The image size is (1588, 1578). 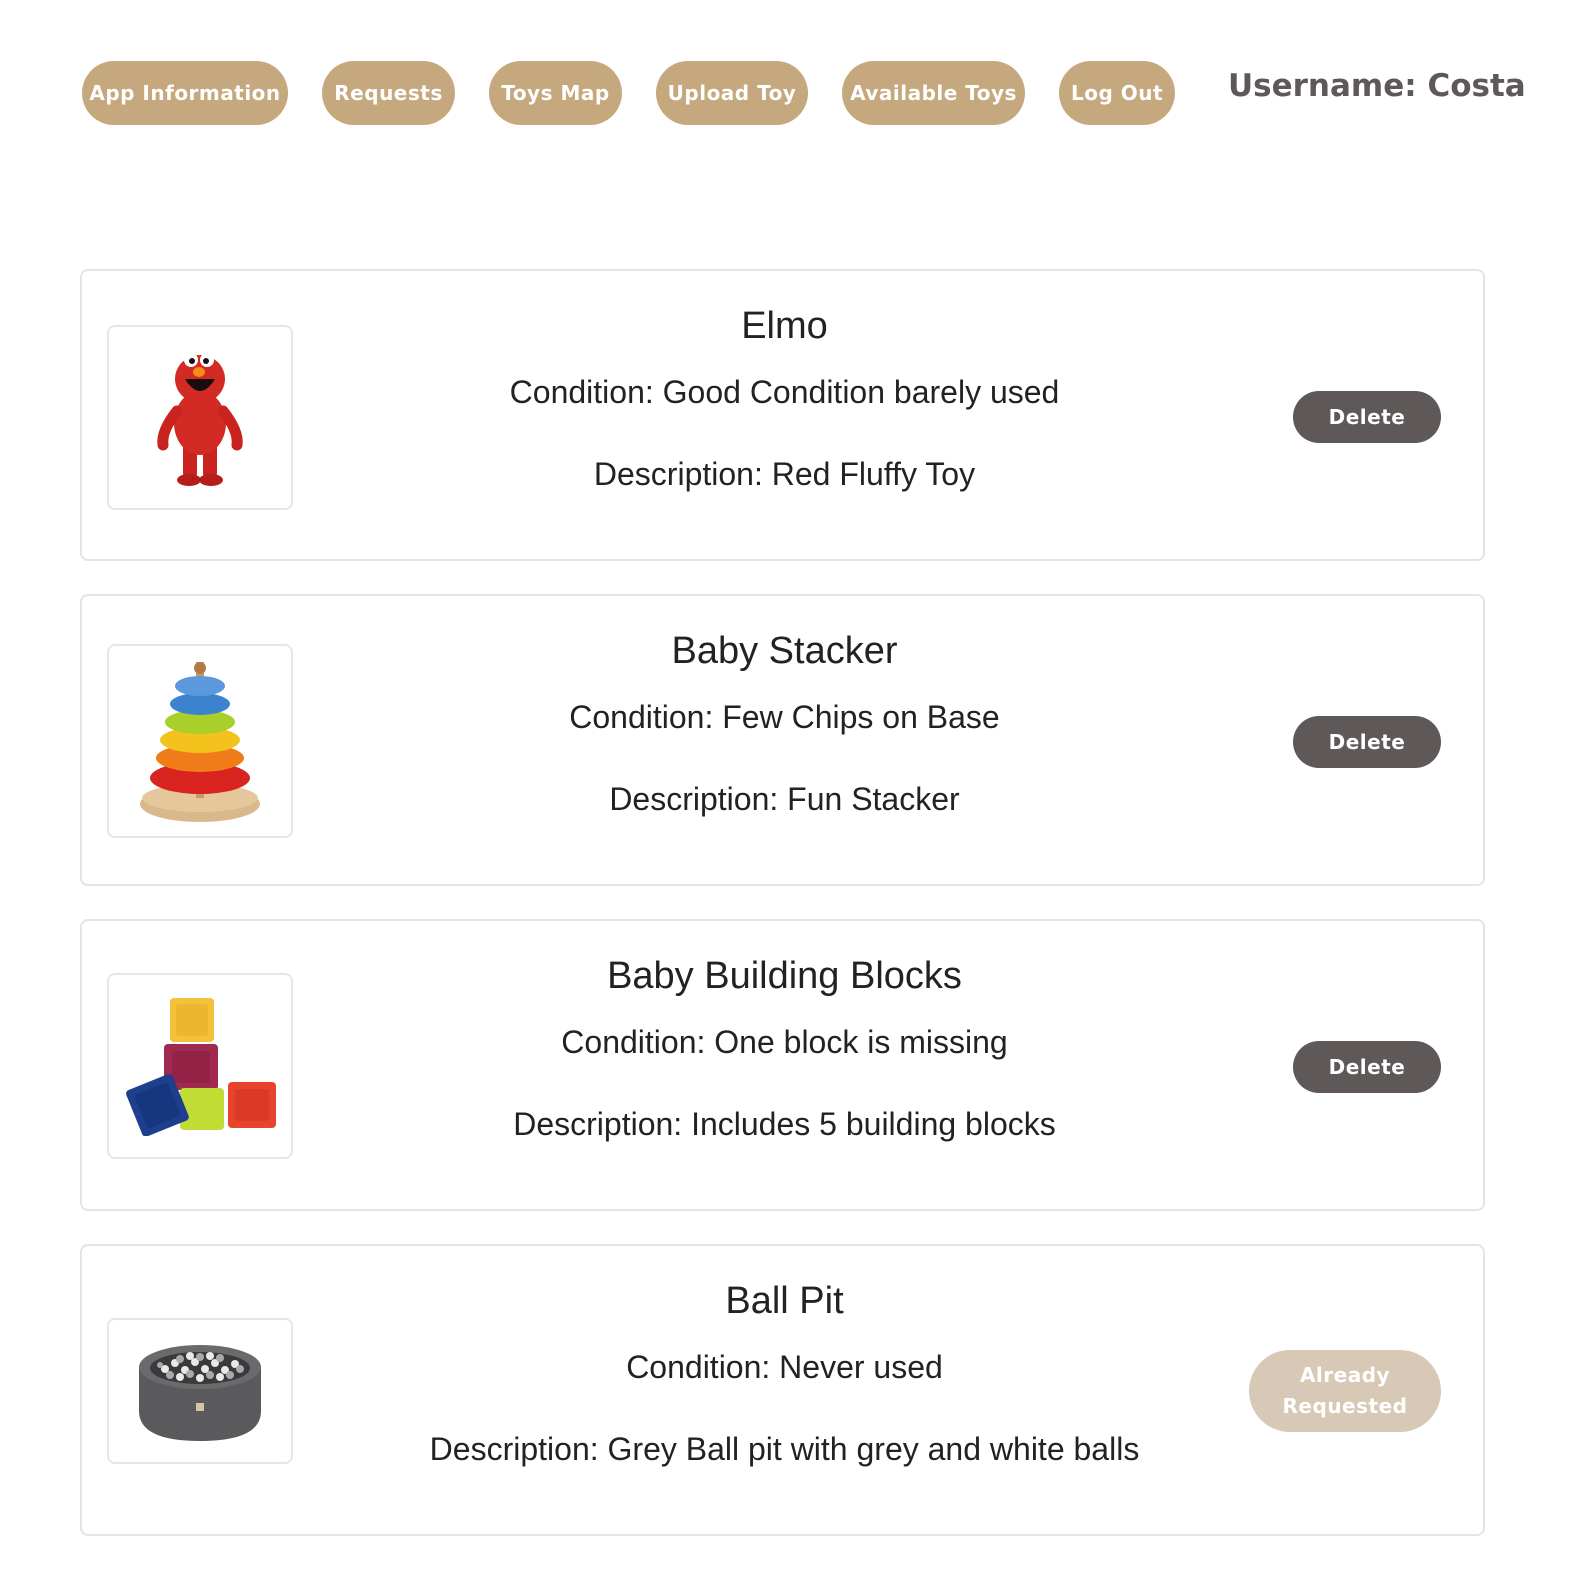 I want to click on building-blocks-toy-image, so click(x=200, y=1066).